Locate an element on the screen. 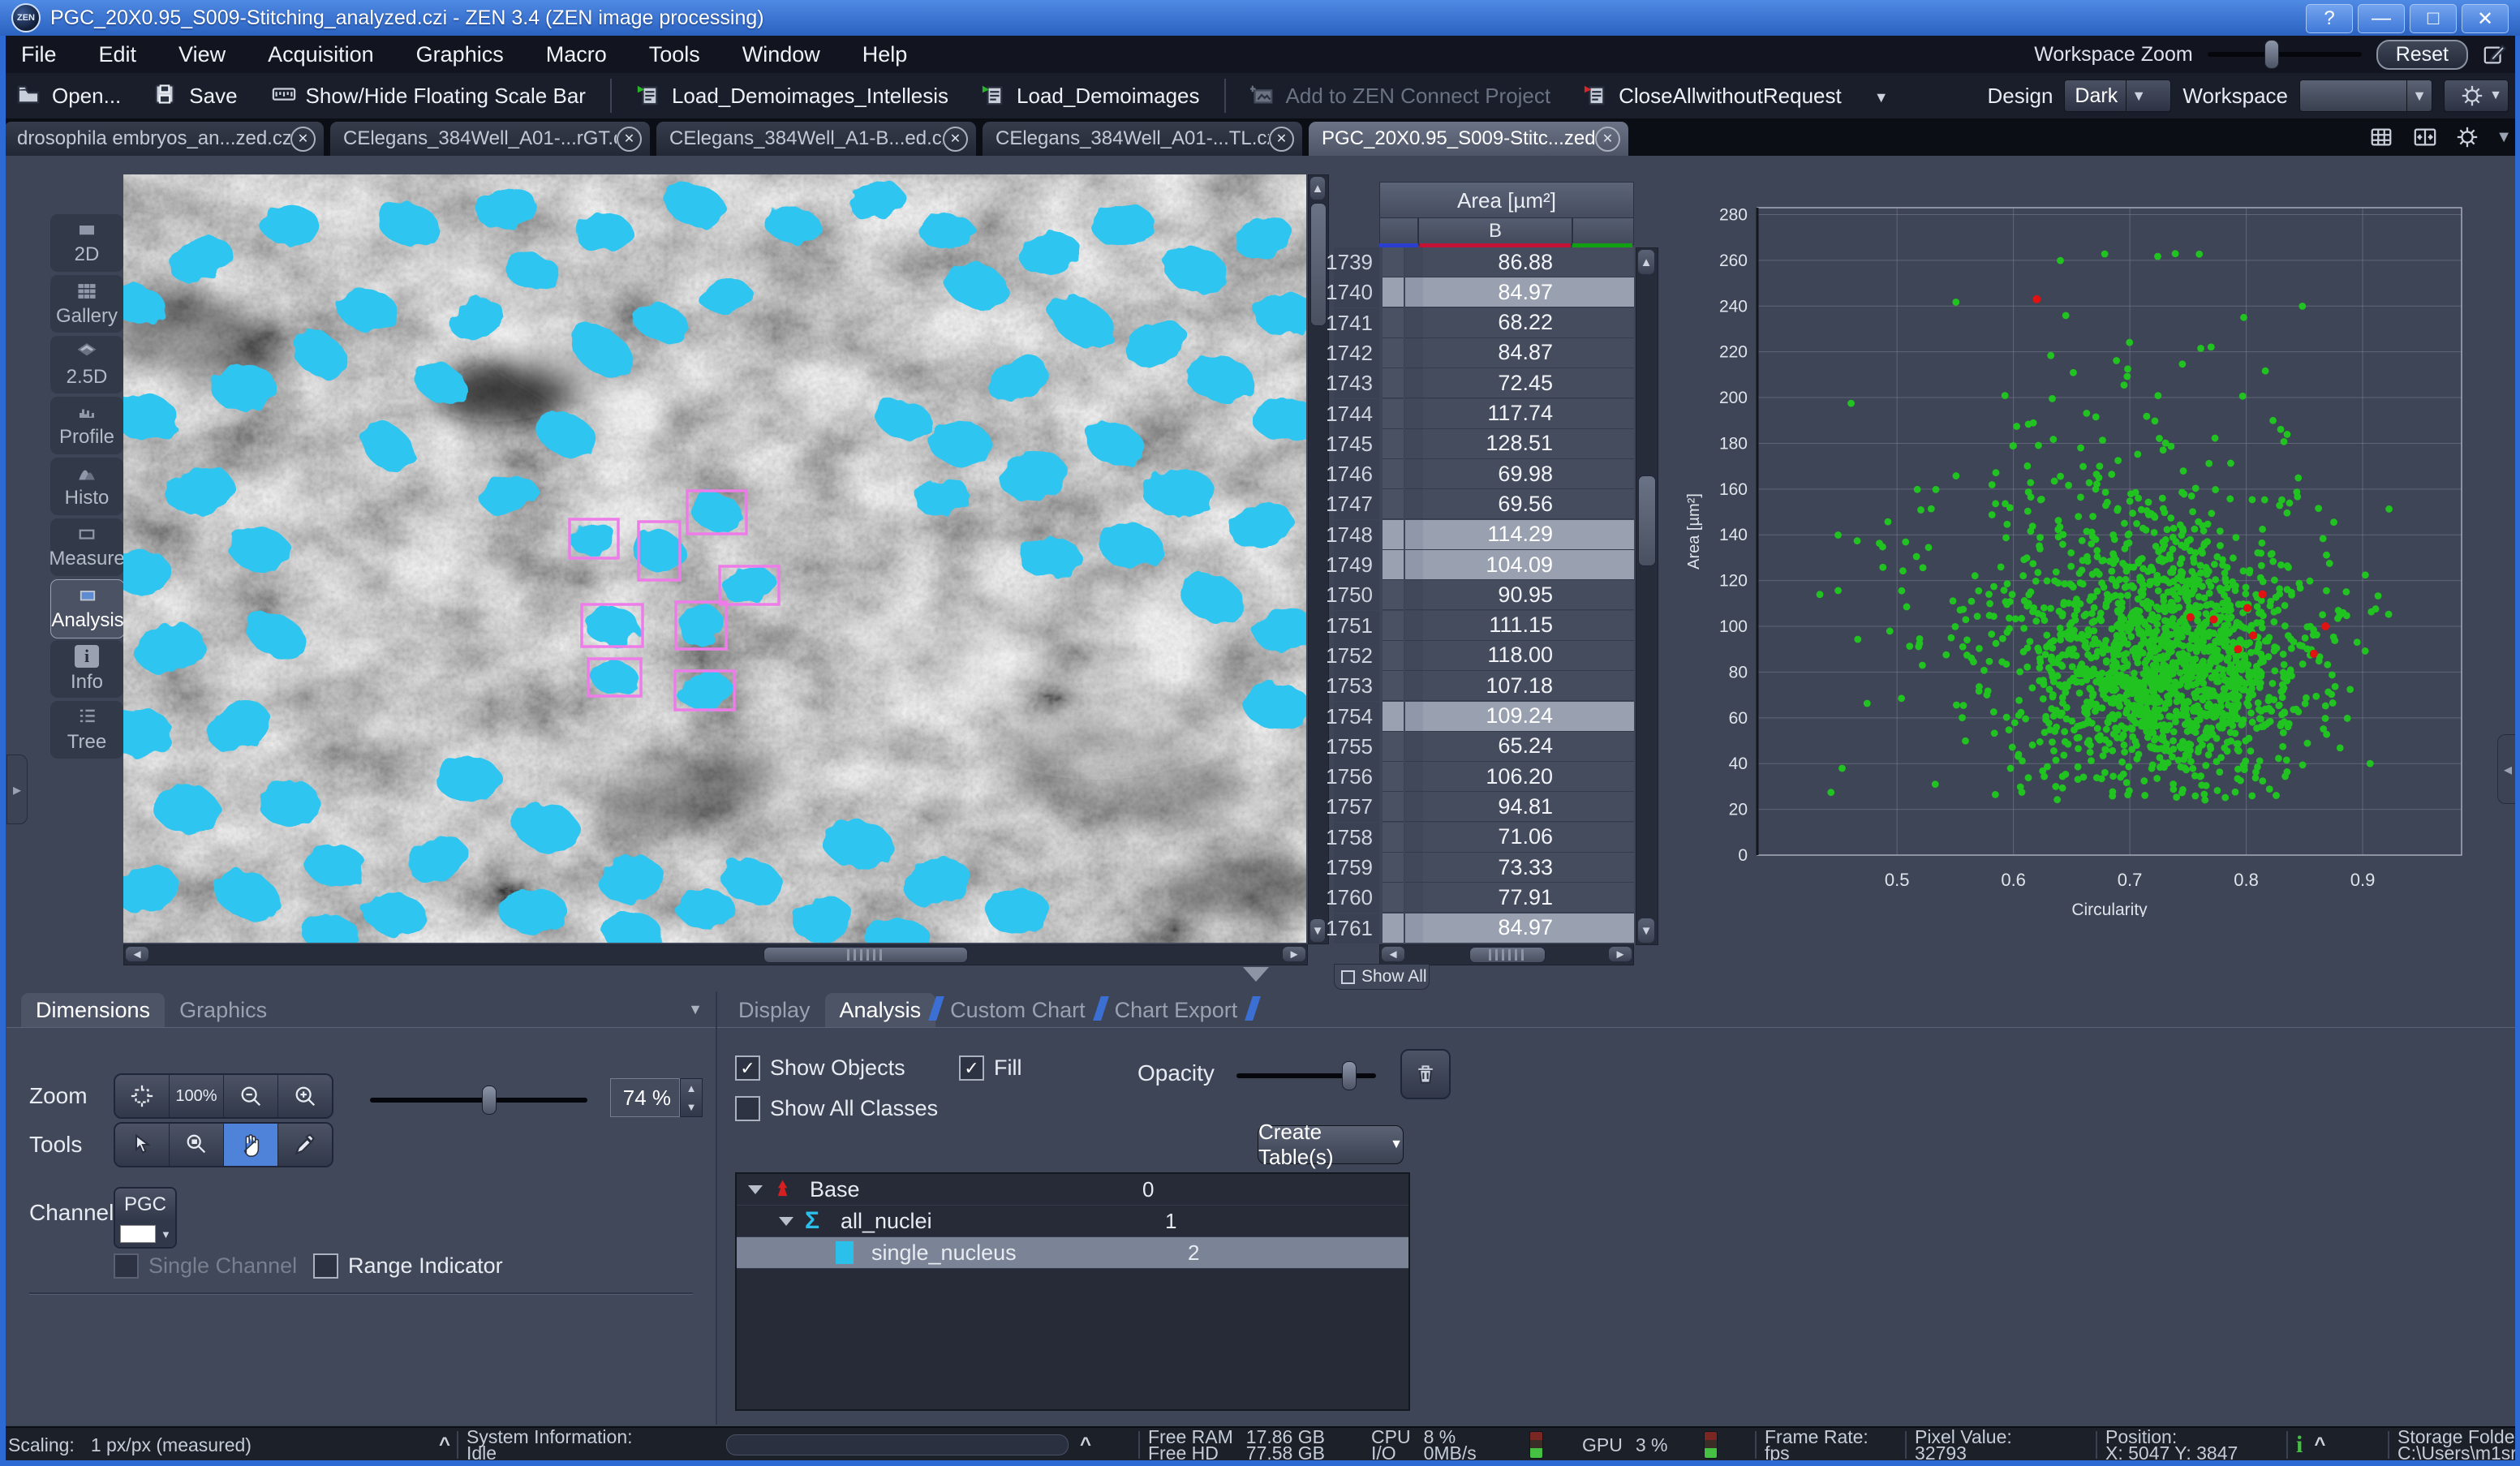 This screenshot has width=2520, height=1466. channel-color-row: ▼ is located at coordinates (145, 1234).